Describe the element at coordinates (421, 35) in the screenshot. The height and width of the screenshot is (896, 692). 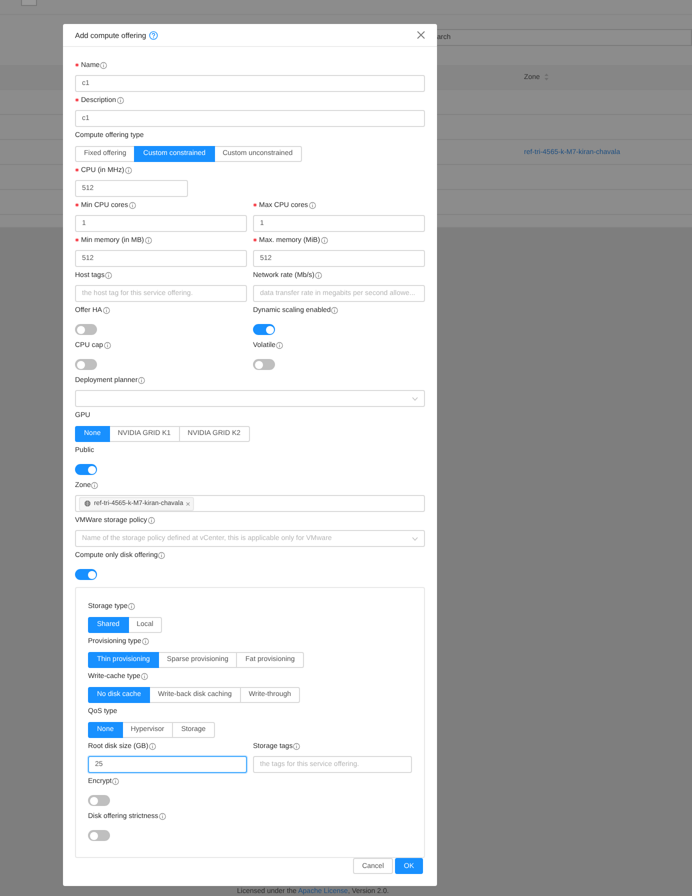
I see `close-icon` at that location.